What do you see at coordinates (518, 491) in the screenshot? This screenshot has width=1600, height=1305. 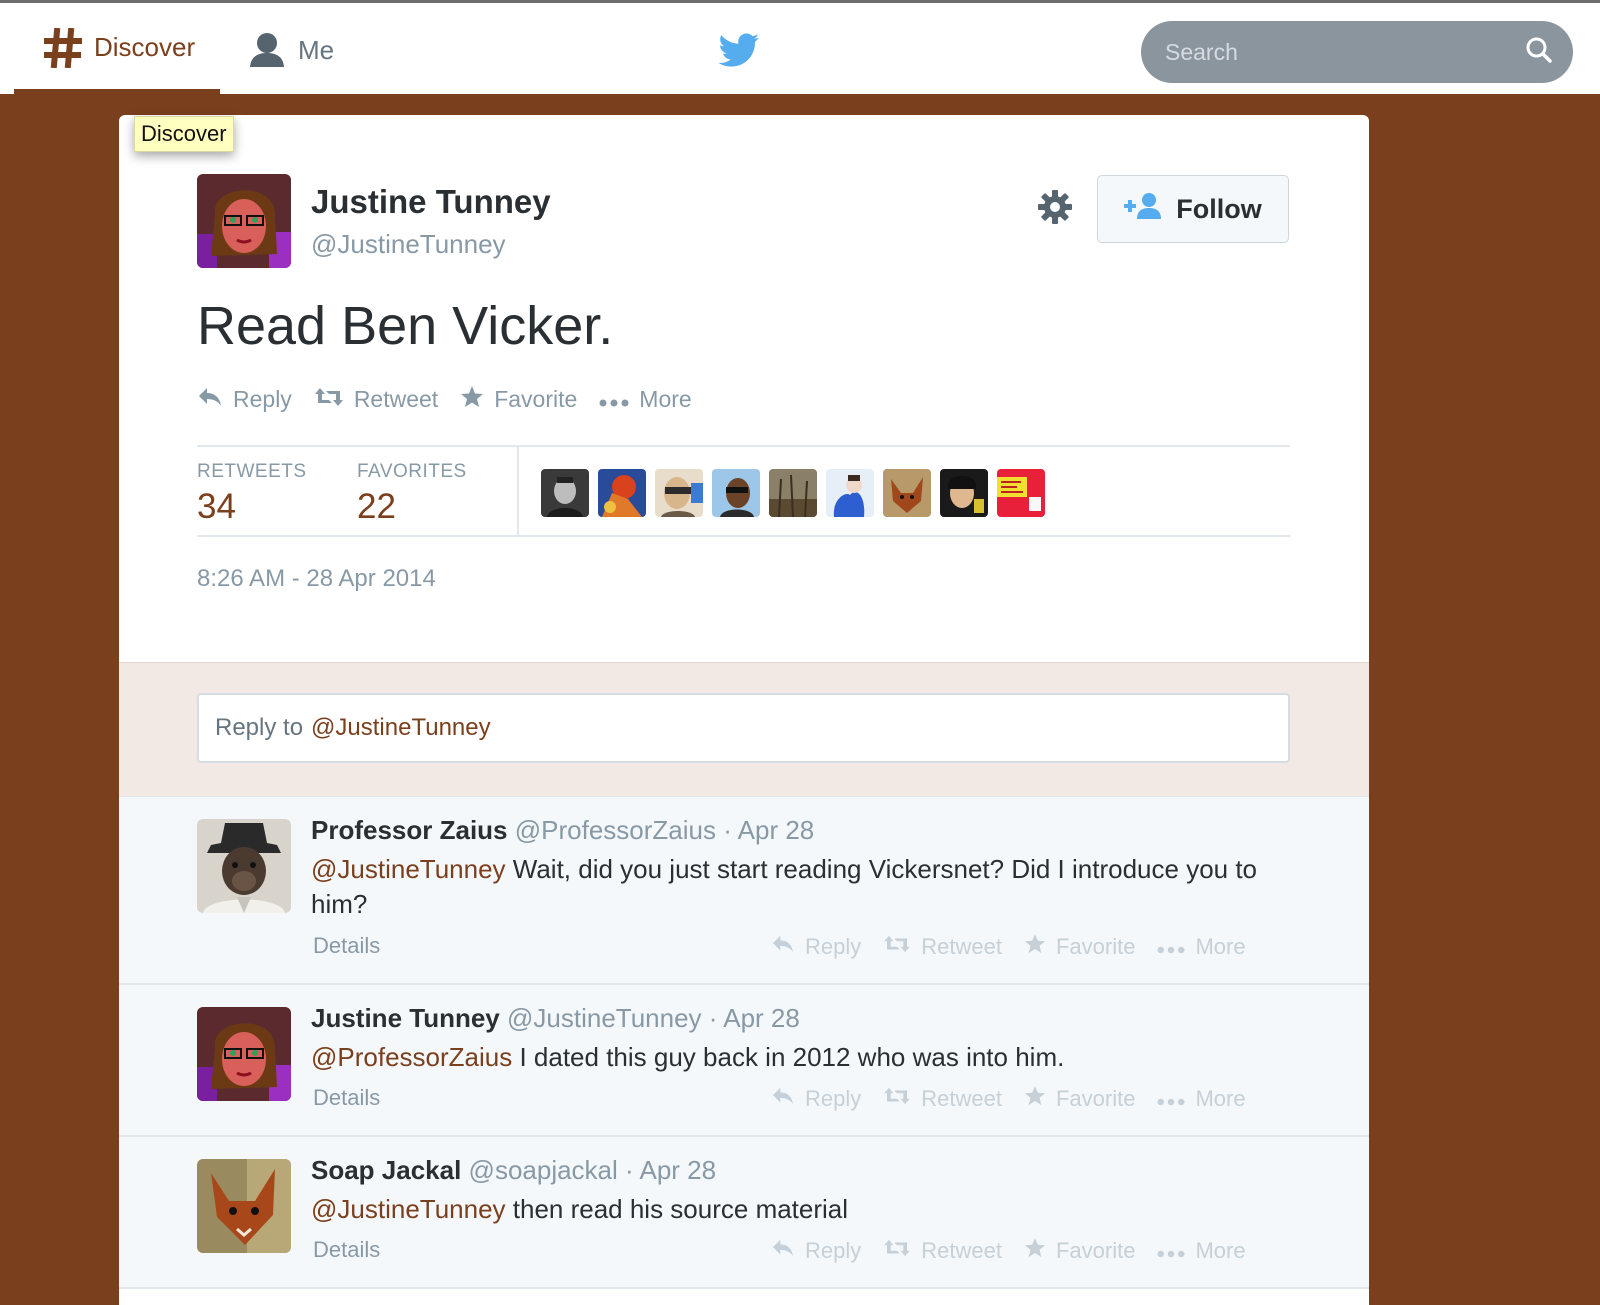 I see `stats-divider` at bounding box center [518, 491].